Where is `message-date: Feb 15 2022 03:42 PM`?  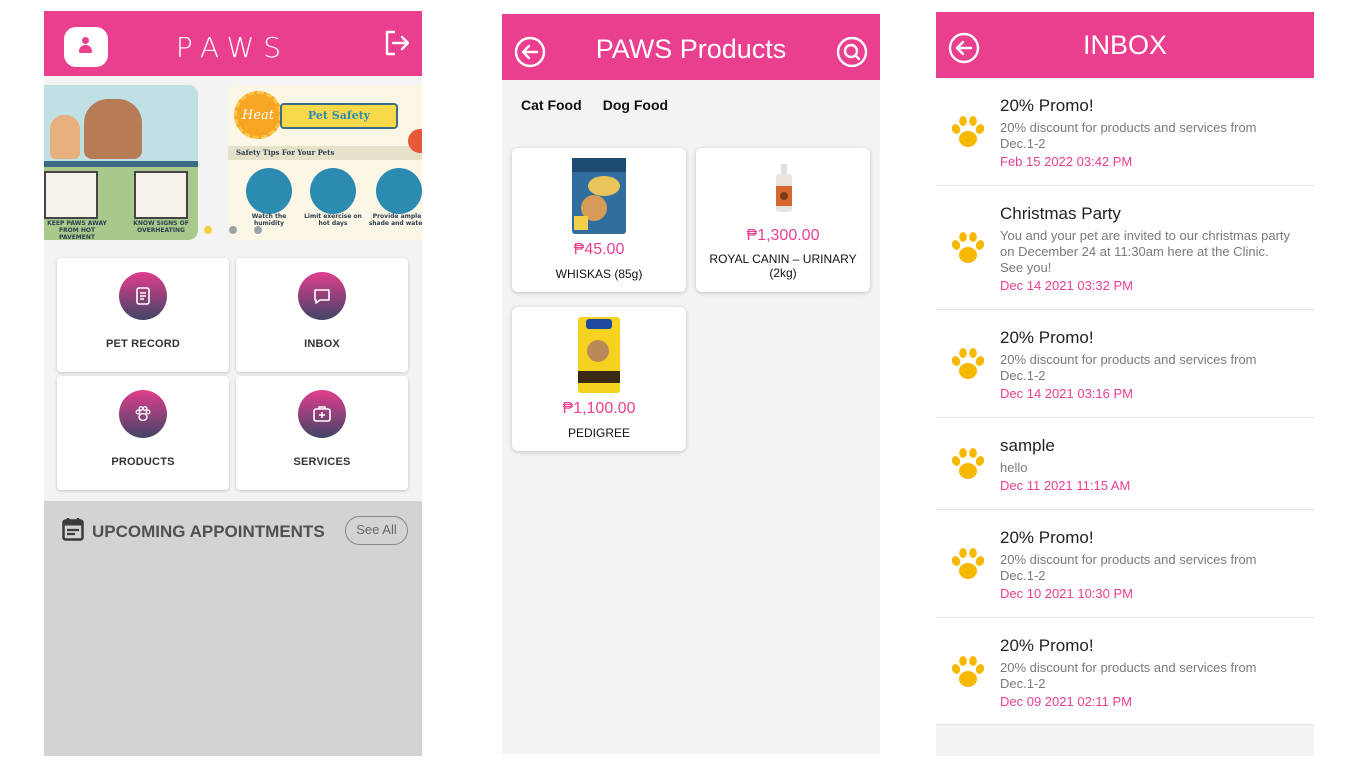
message-date: Feb 15 2022 03:42 PM is located at coordinates (1066, 161).